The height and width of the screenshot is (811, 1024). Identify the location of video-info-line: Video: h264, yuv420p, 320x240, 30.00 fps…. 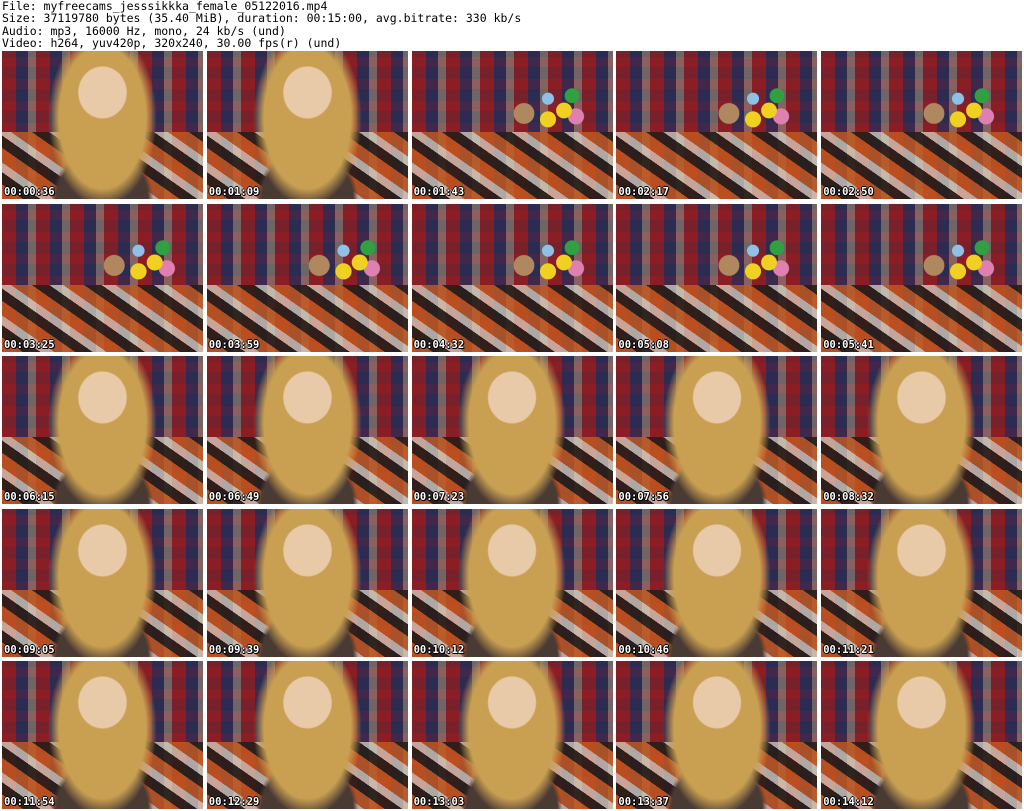
(172, 42).